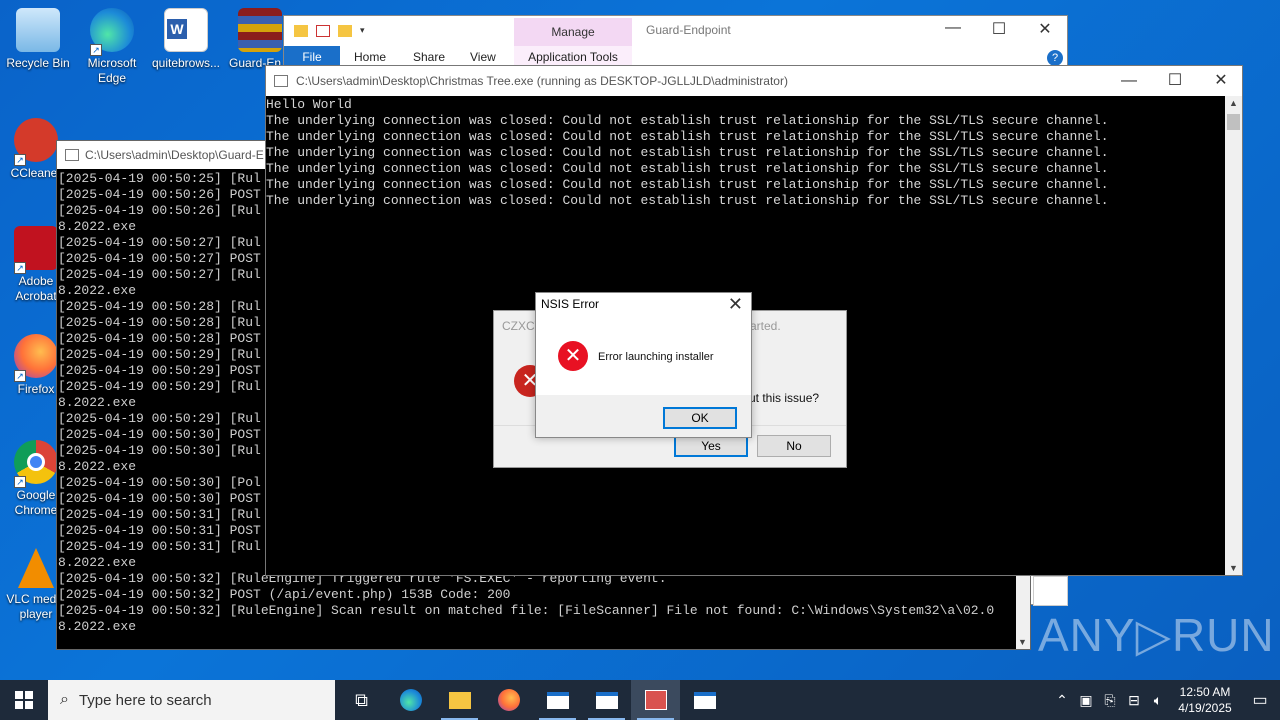  What do you see at coordinates (1233, 335) in the screenshot?
I see `xmas-console-scrollbar: ▲ ▼` at bounding box center [1233, 335].